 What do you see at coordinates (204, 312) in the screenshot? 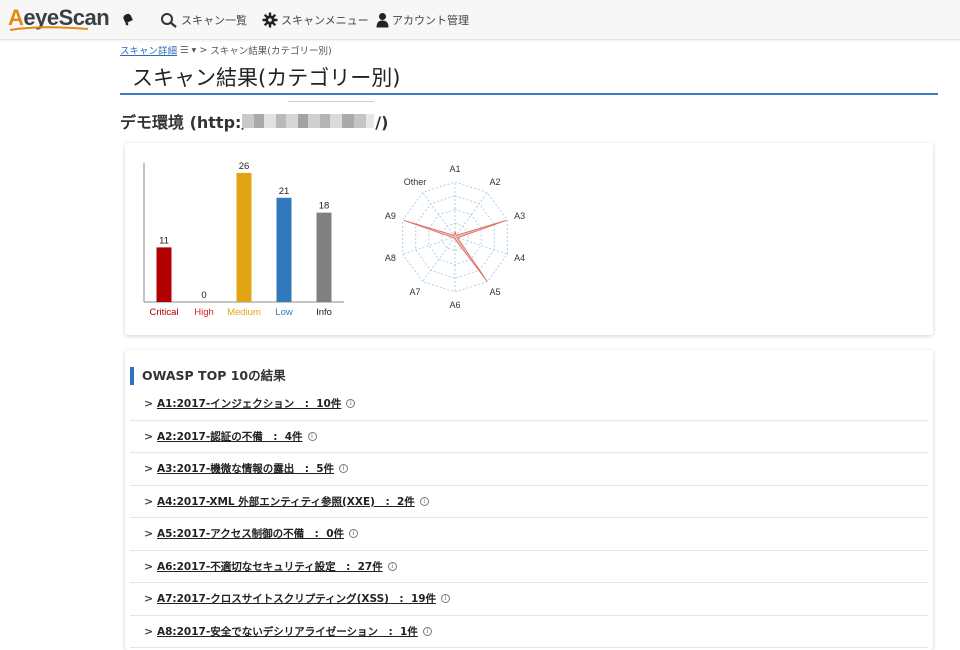
I see `bar-category-label-high: High` at bounding box center [204, 312].